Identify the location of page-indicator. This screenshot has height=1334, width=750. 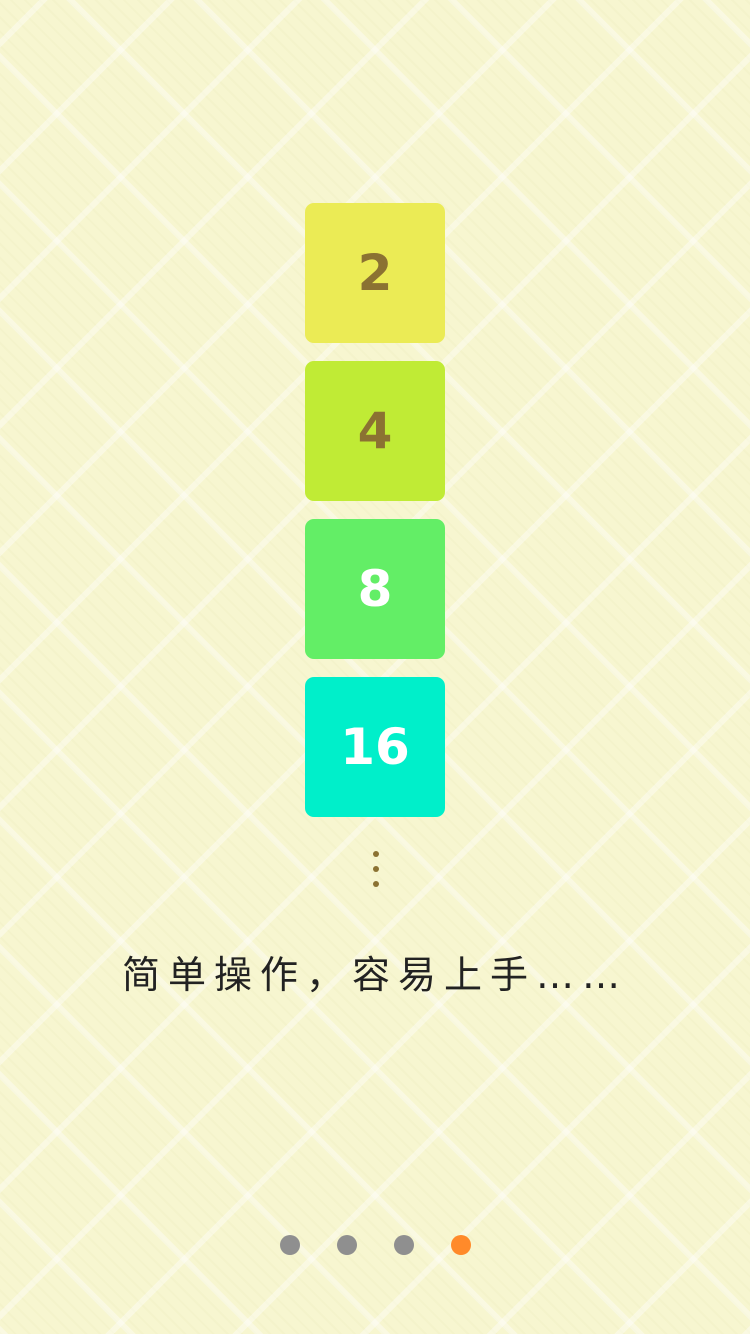
(375, 1245).